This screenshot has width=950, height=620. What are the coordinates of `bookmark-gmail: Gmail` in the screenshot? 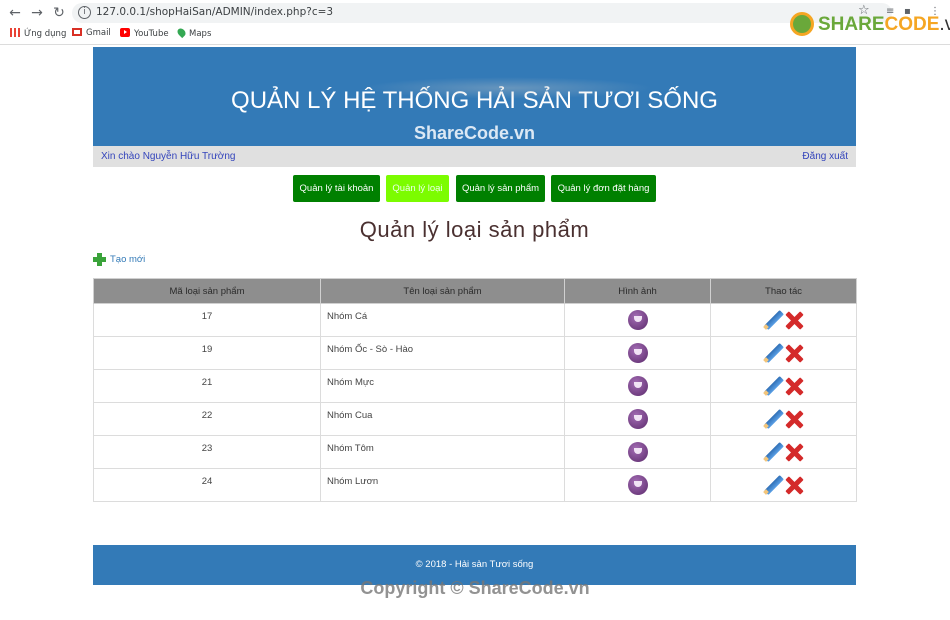 It's located at (91, 33).